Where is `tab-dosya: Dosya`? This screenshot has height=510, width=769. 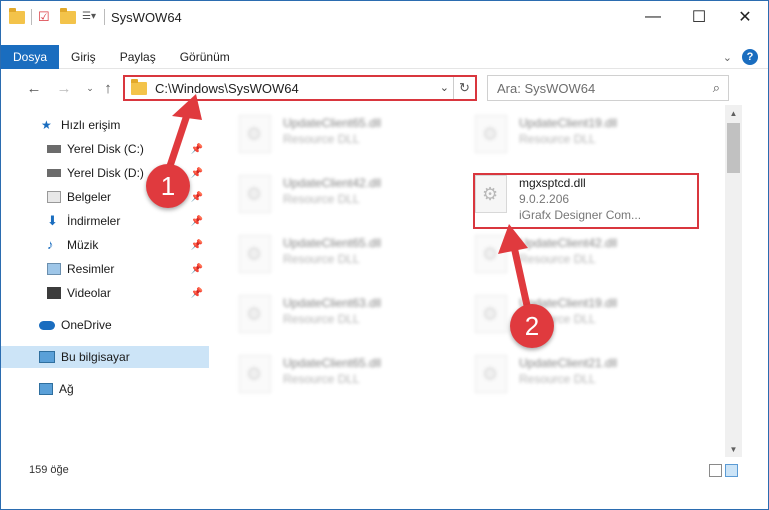
tab-dosya: Dosya is located at coordinates (30, 56).